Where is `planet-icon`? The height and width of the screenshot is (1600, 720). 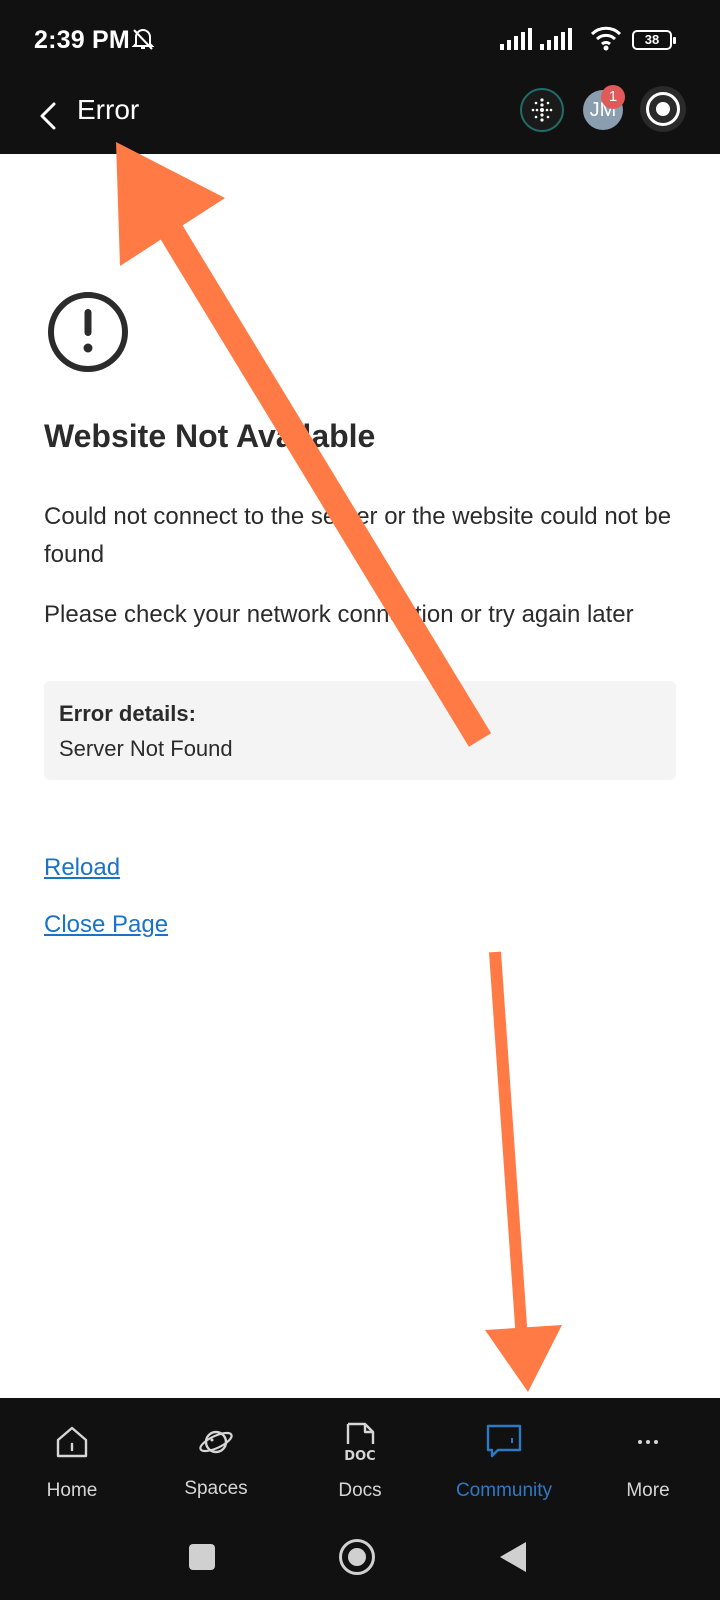
planet-icon is located at coordinates (216, 1442).